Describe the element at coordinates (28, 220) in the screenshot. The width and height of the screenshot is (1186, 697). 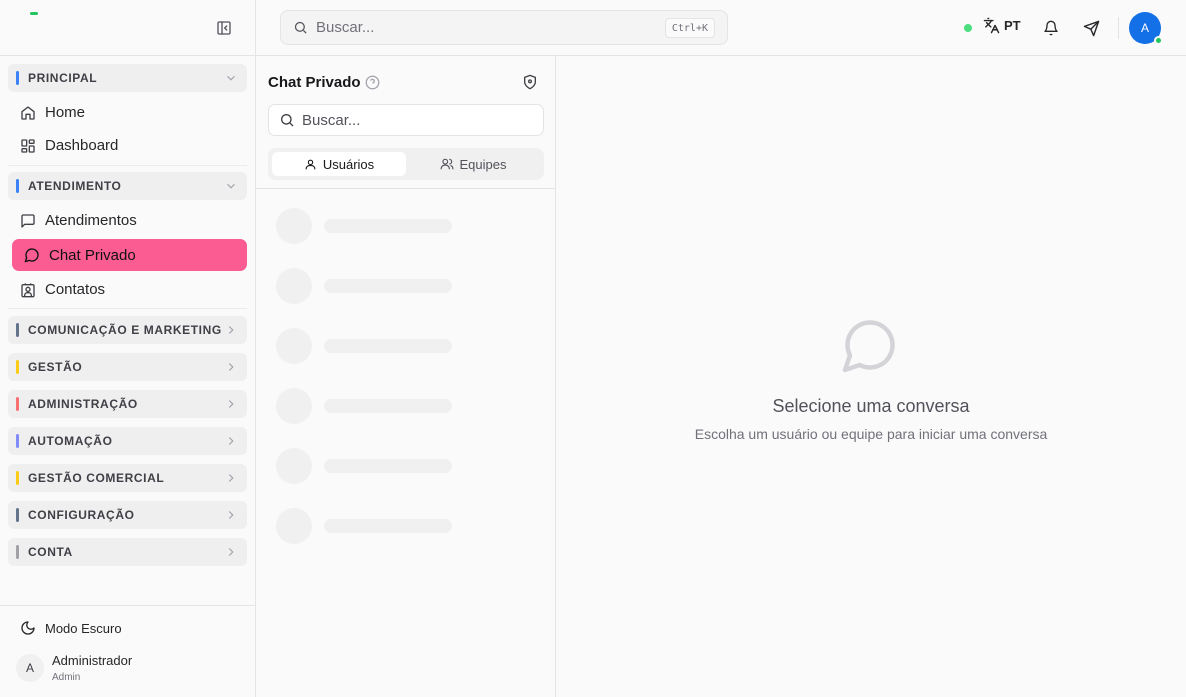
I see `message-square-icon` at that location.